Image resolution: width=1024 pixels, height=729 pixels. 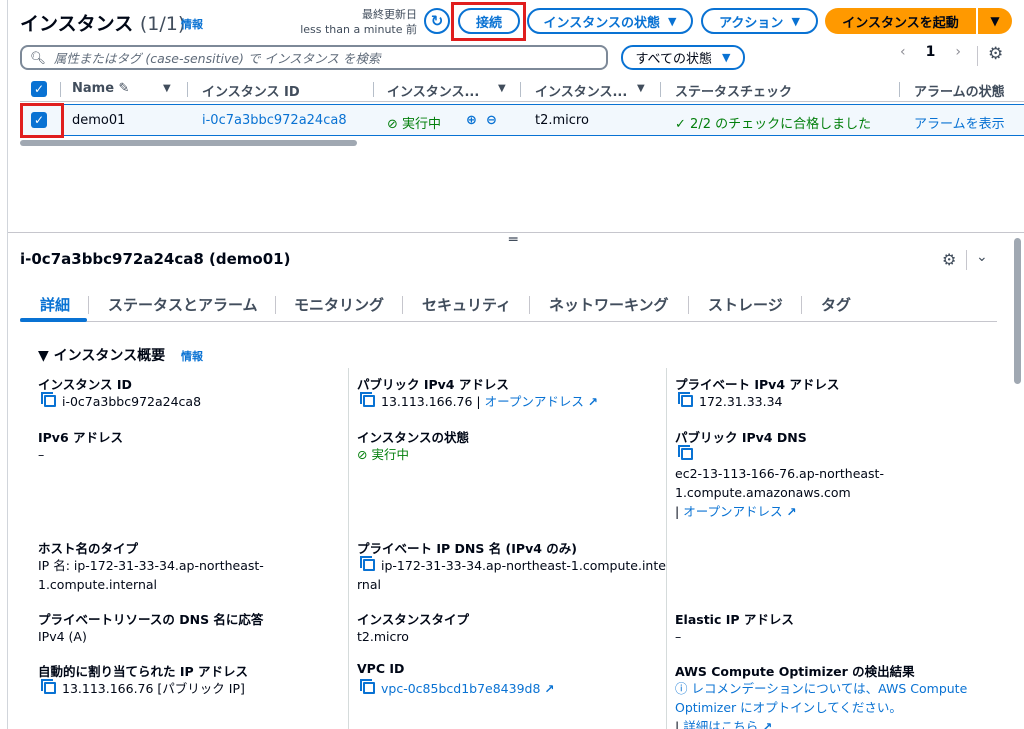 I want to click on column-header-instance-id: インスタンス ID, so click(x=251, y=90).